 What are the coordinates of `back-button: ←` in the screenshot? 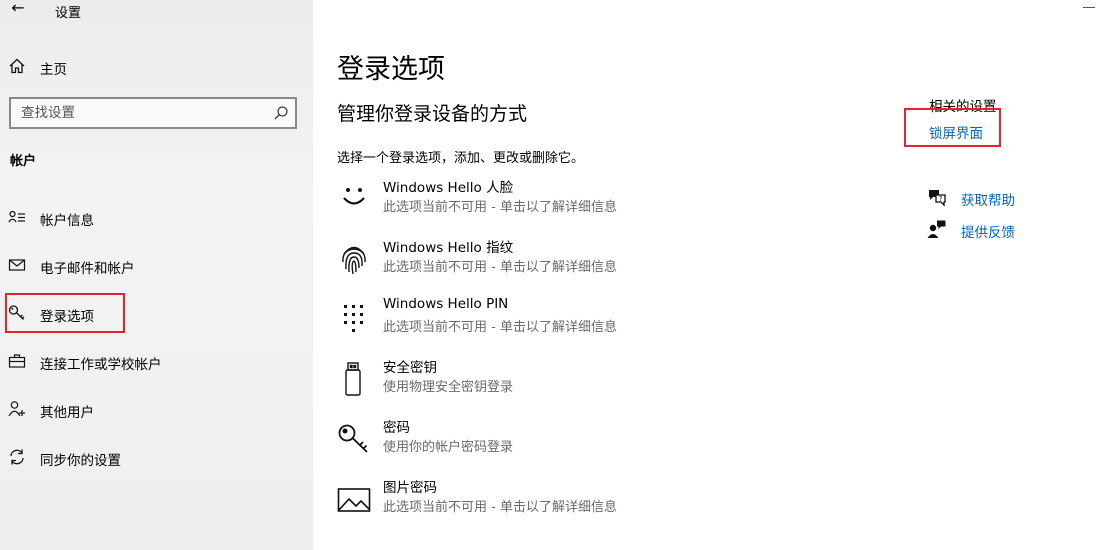 It's located at (18, 9).